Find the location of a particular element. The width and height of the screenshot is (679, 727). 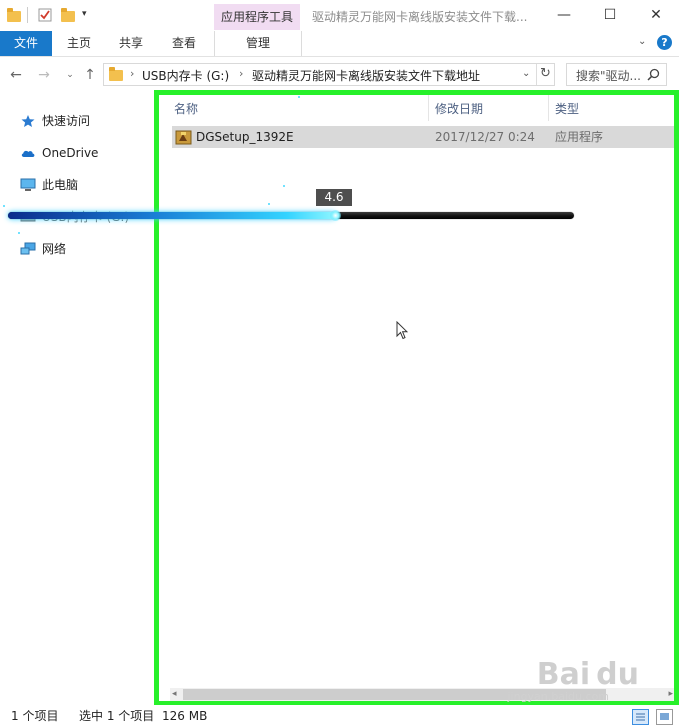

address-dropdown-icon: ⌄ is located at coordinates (526, 73).